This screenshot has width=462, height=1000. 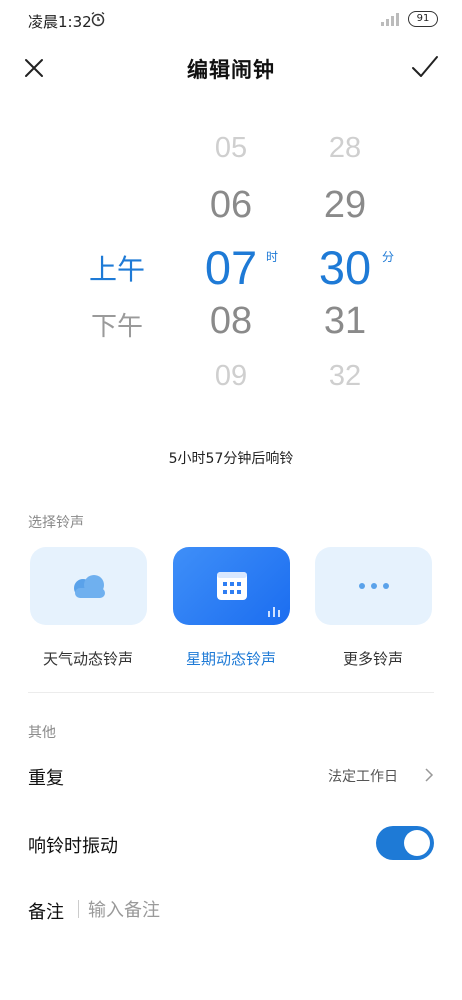 I want to click on hour-value-selected: 07, so click(x=231, y=267).